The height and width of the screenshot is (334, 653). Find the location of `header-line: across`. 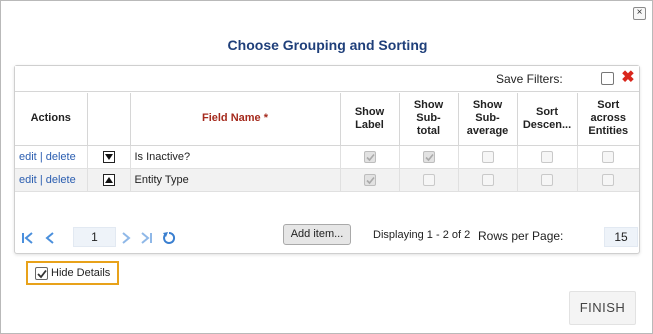

header-line: across is located at coordinates (608, 118).